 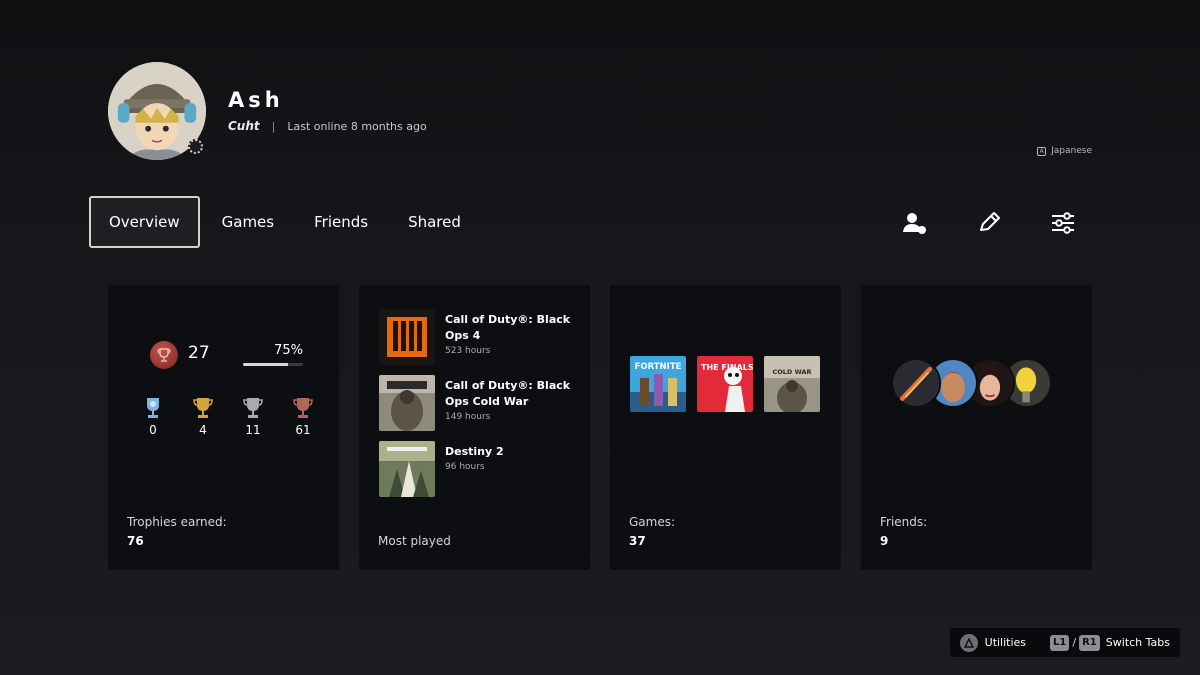 I want to click on tab-overview: Overview, so click(x=144, y=222).